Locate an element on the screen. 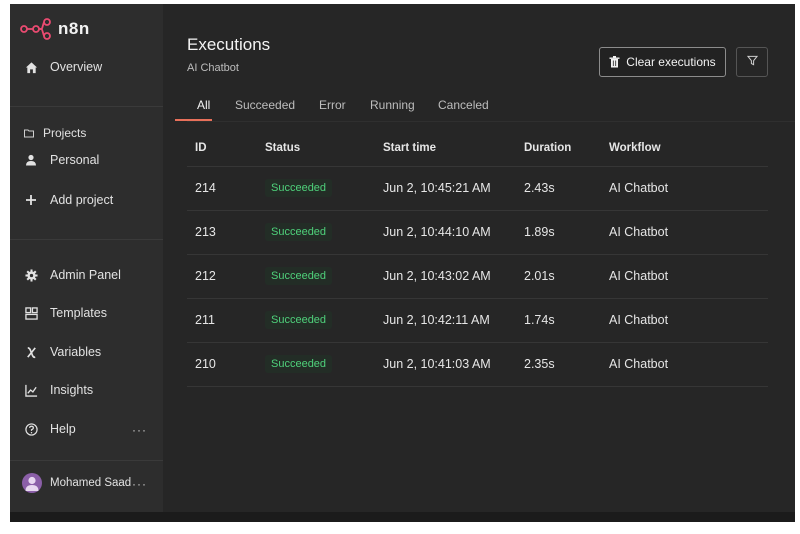 Image resolution: width=800 pixels, height=534 pixels. column-header-status: Status is located at coordinates (316, 148).